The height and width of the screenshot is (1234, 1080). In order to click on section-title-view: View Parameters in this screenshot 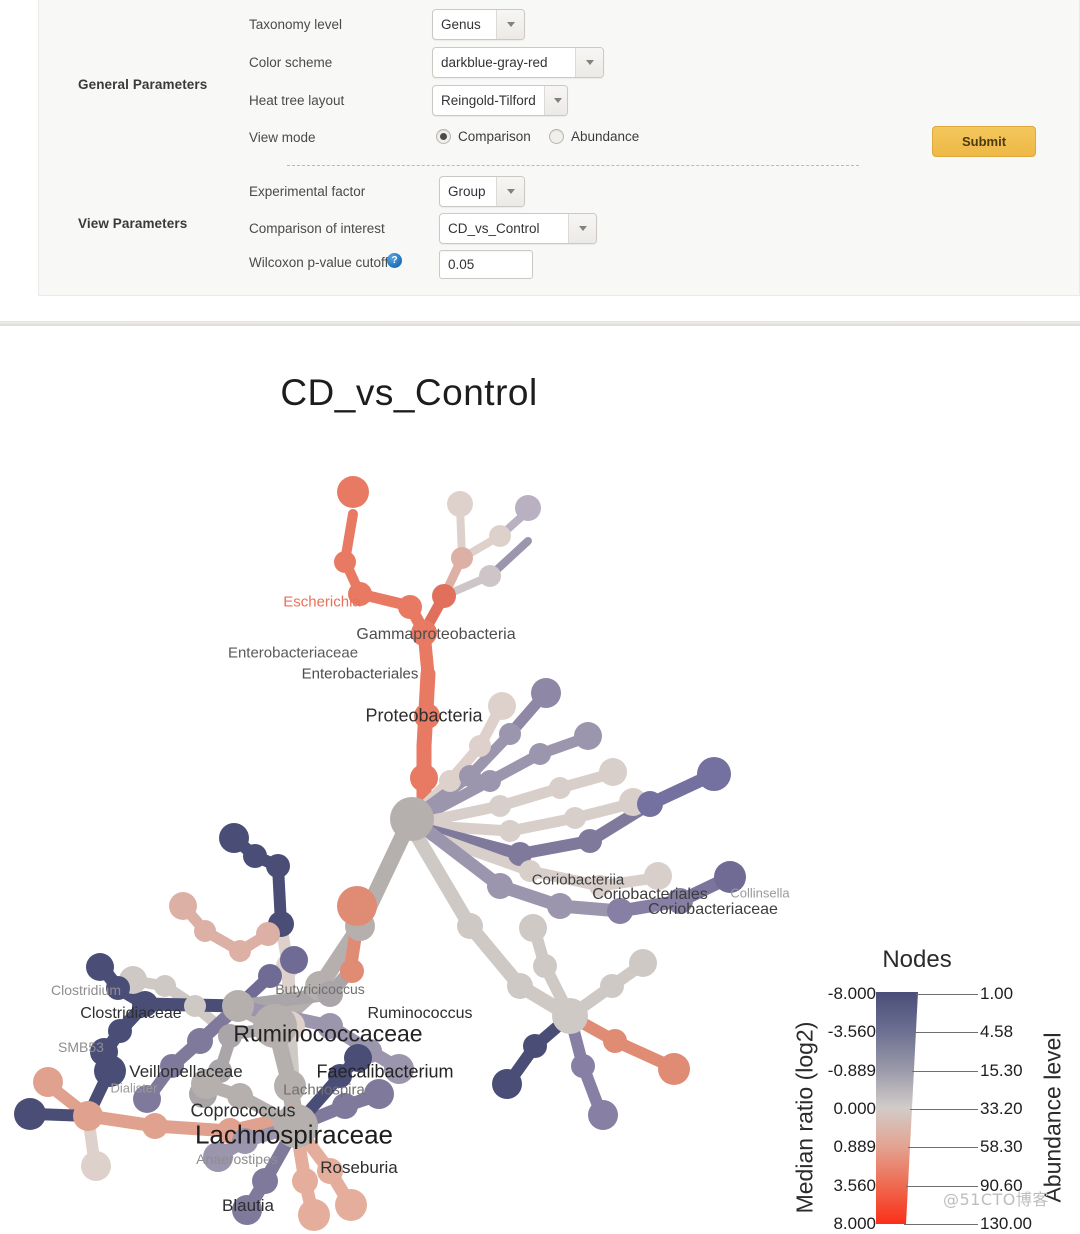, I will do `click(133, 223)`.